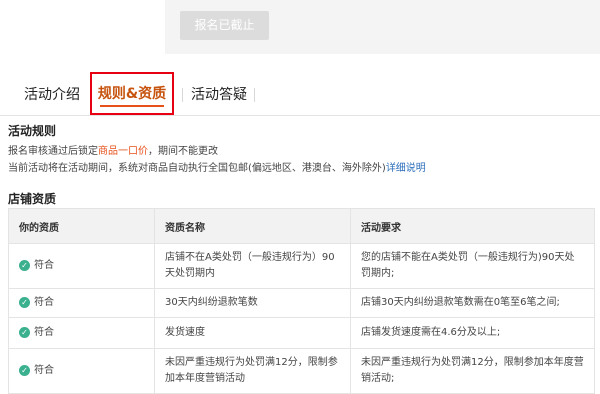 This screenshot has height=394, width=600. What do you see at coordinates (52, 95) in the screenshot?
I see `tab-activity-intro: 活动介绍` at bounding box center [52, 95].